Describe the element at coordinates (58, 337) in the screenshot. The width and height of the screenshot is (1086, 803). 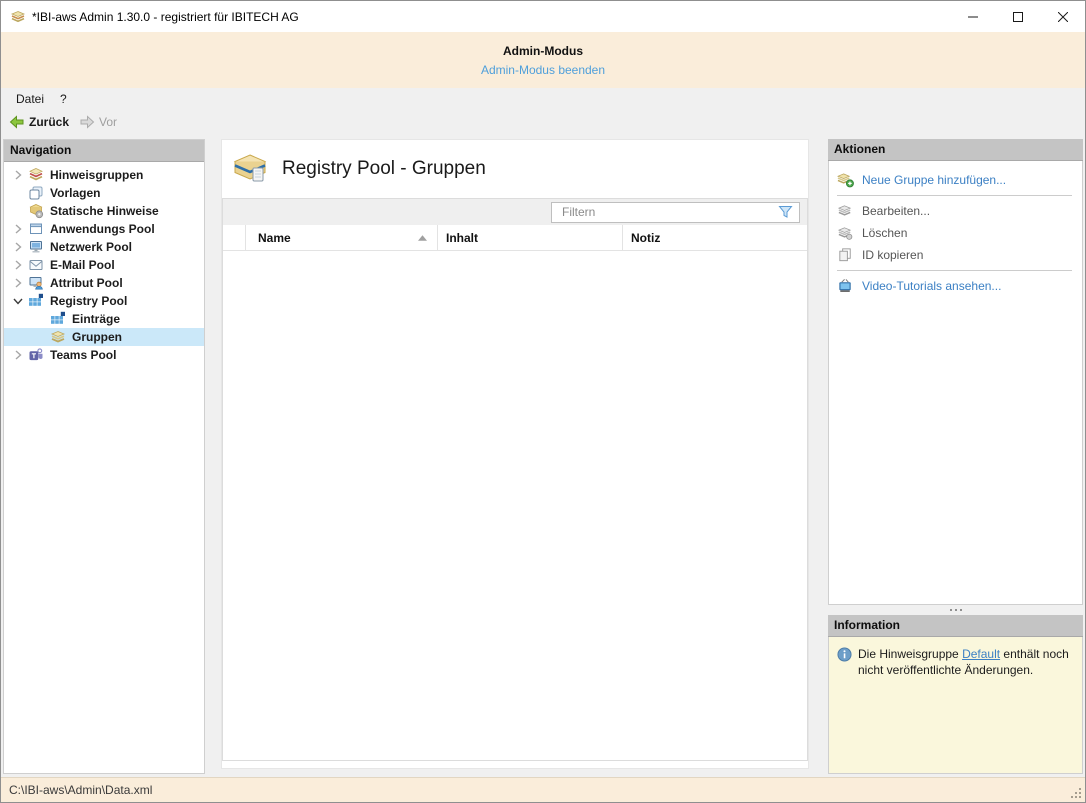
I see `groups-icon` at that location.